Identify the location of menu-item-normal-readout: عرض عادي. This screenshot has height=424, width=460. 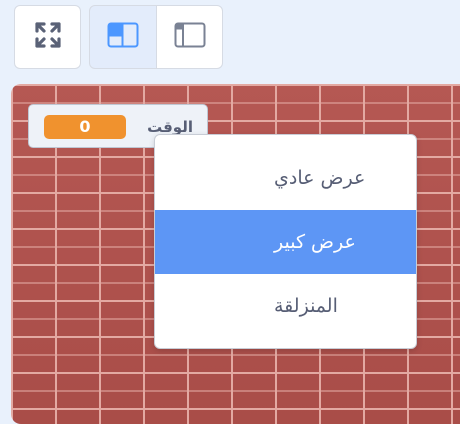
(285, 178).